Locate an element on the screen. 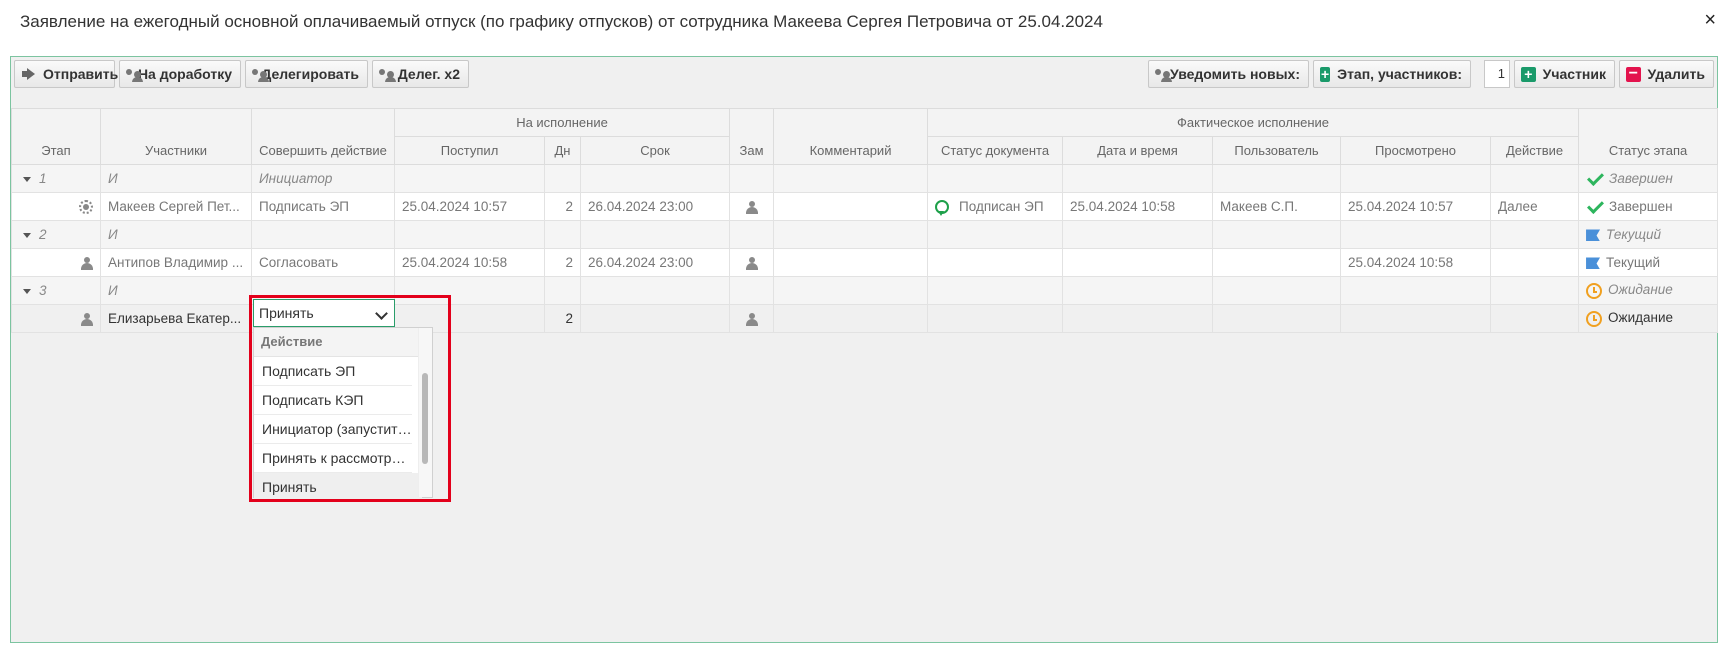  stage-row-2: 2 И Текущий is located at coordinates (865, 234).